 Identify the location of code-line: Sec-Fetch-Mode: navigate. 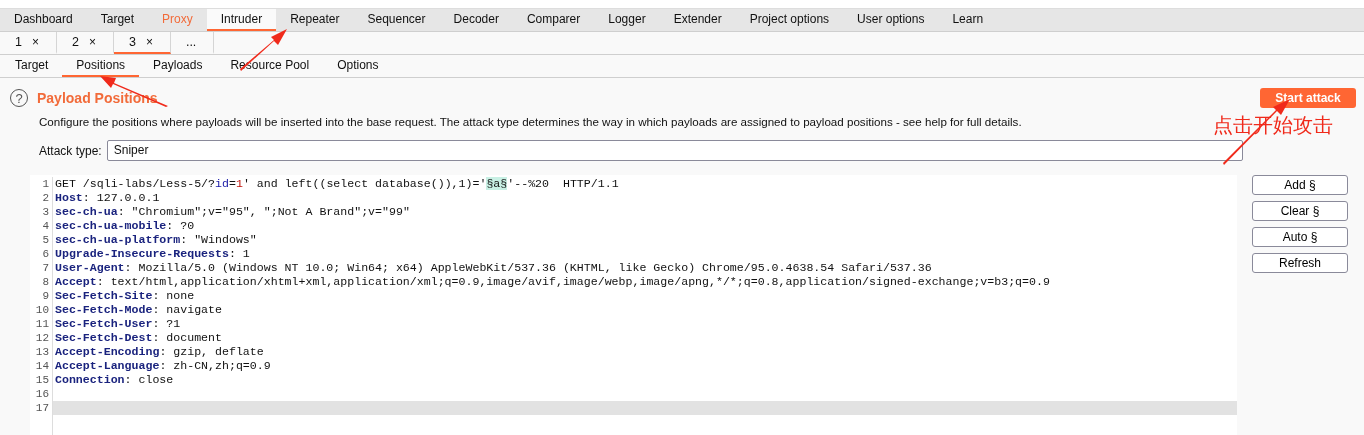
(138, 310).